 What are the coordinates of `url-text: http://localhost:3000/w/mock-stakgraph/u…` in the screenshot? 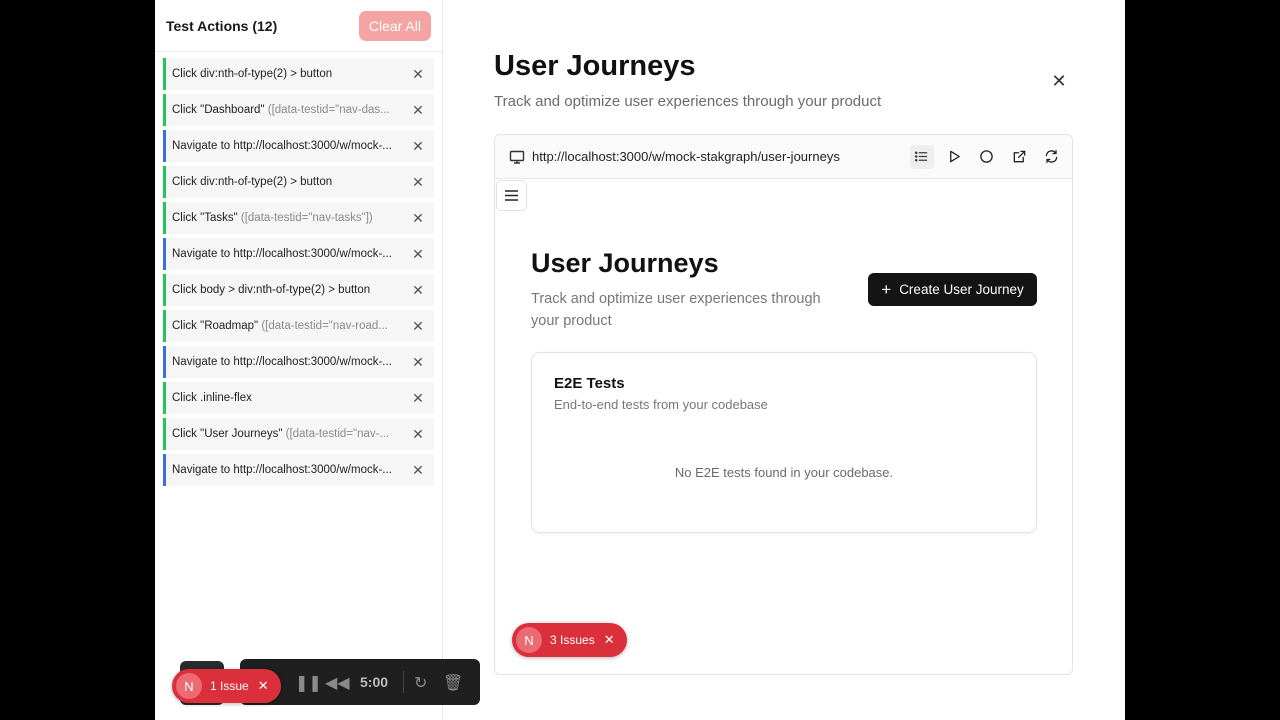 It's located at (686, 156).